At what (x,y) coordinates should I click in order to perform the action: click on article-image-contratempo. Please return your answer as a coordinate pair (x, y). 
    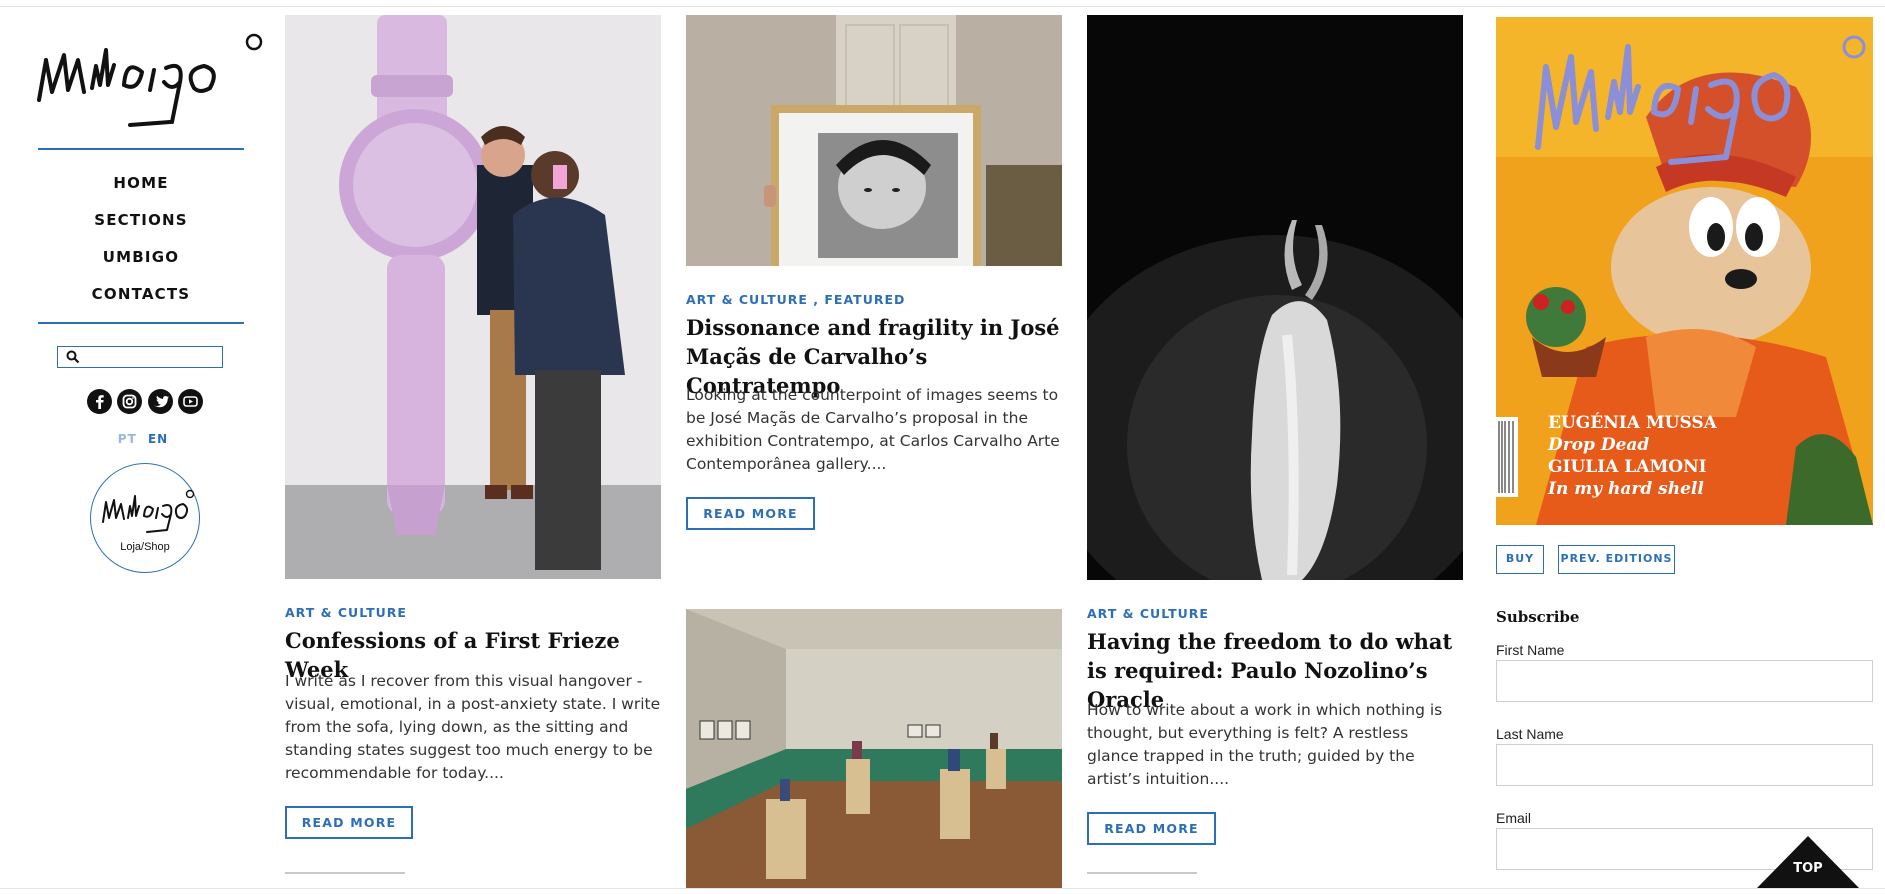
    Looking at the image, I should click on (874, 140).